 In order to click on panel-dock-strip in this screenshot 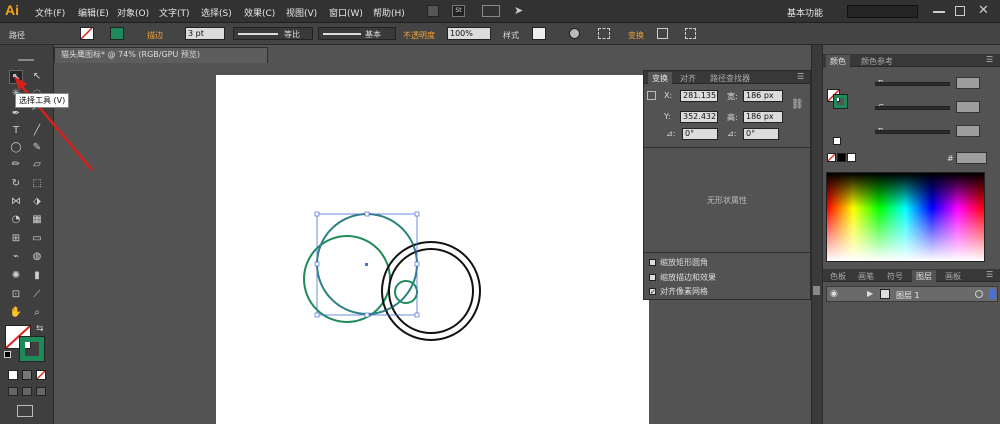, I will do `click(816, 234)`.